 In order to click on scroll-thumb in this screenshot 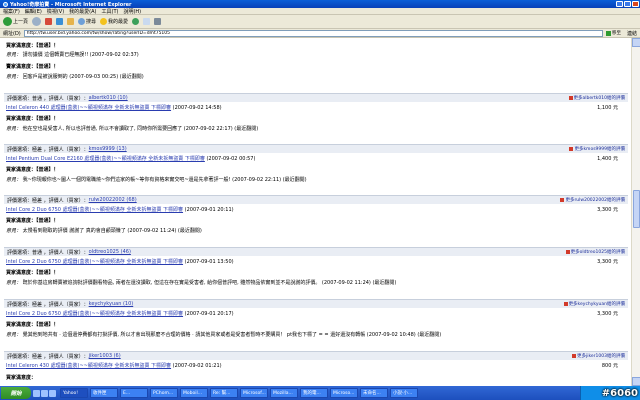, I will do `click(636, 209)`.